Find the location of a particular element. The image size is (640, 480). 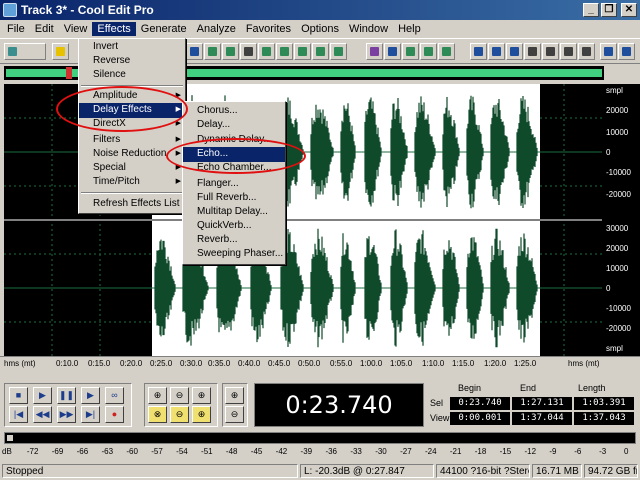

cut-icon is located at coordinates (248, 51).